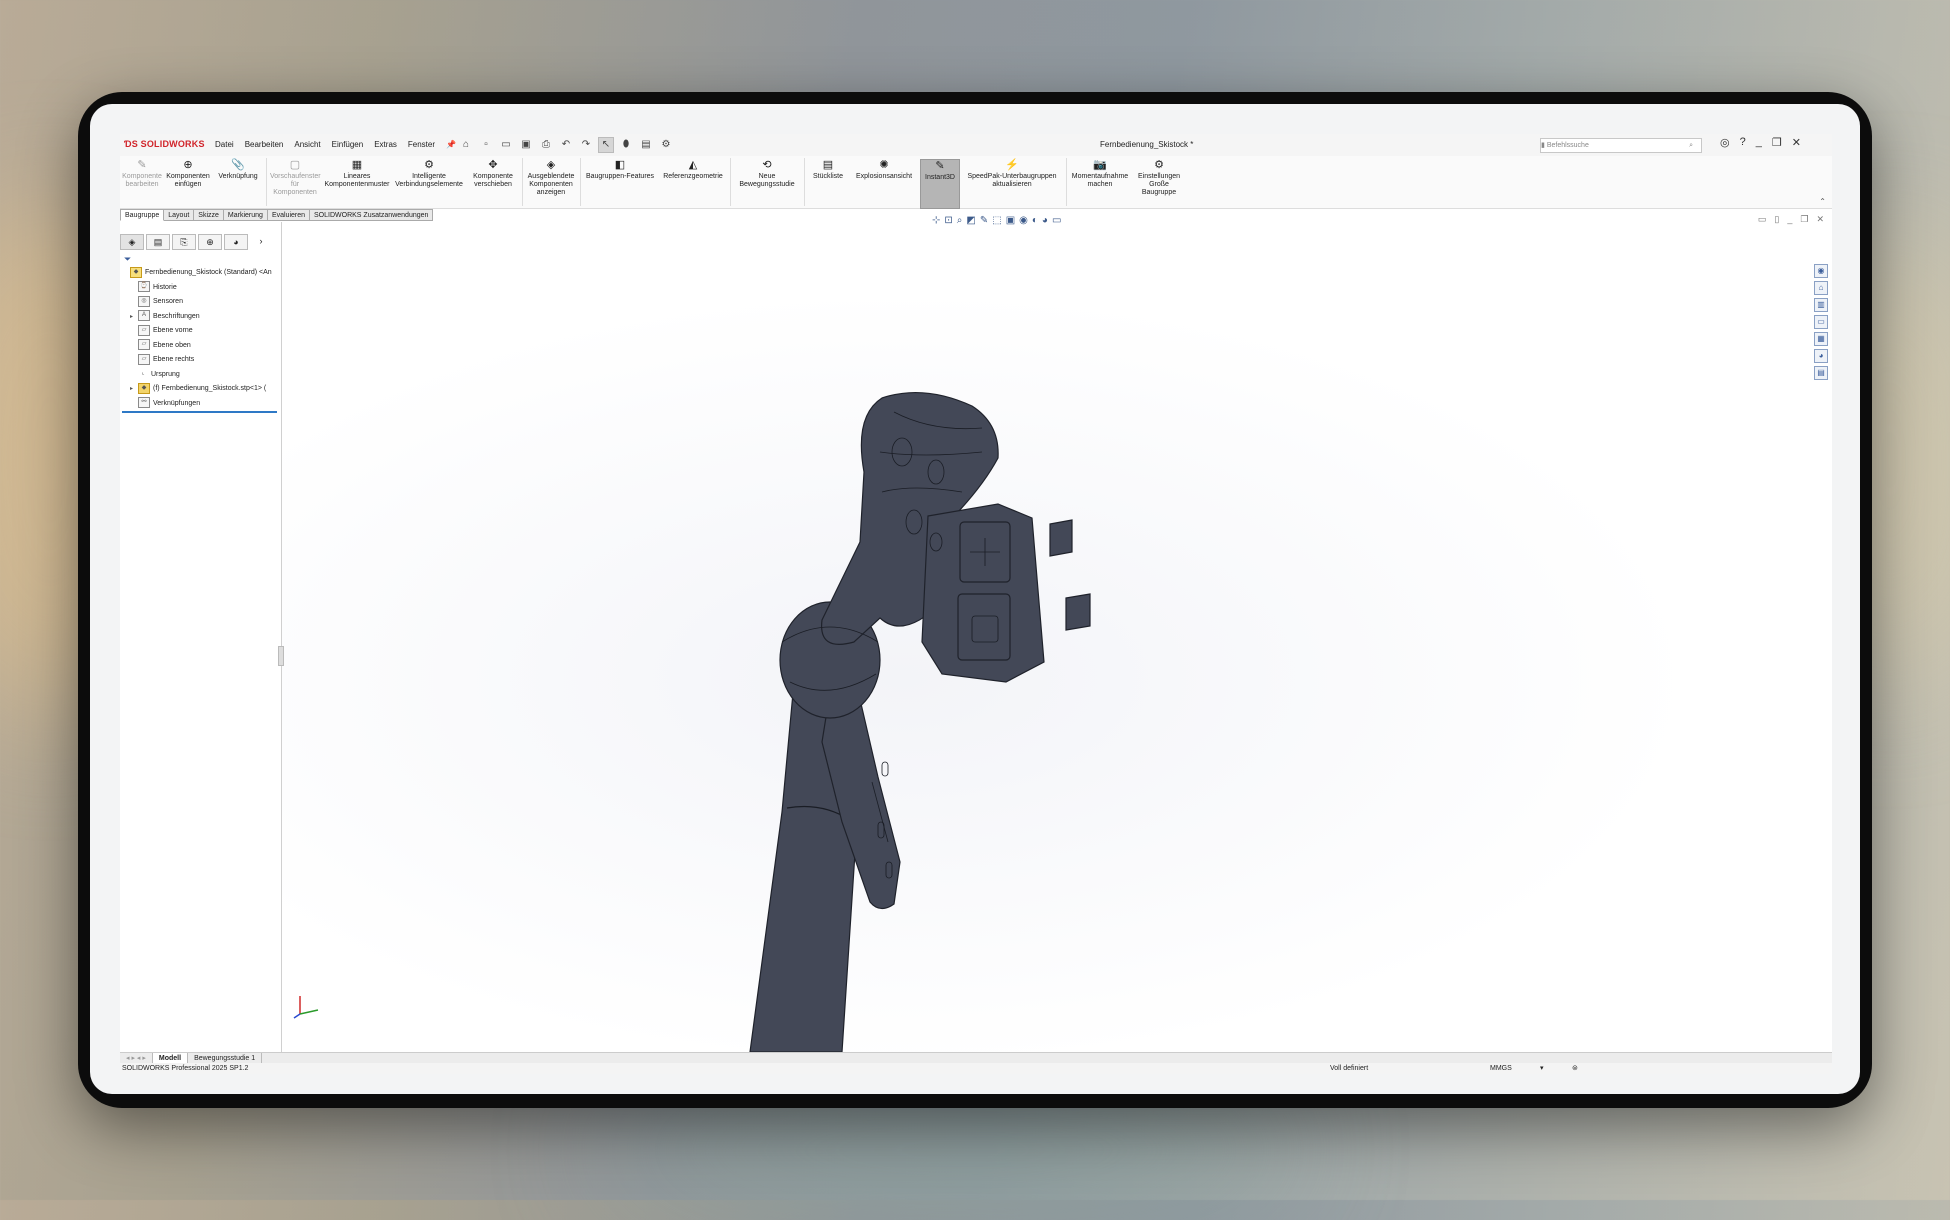 The image size is (1950, 1220). I want to click on open-folder-icon: ▭, so click(506, 145).